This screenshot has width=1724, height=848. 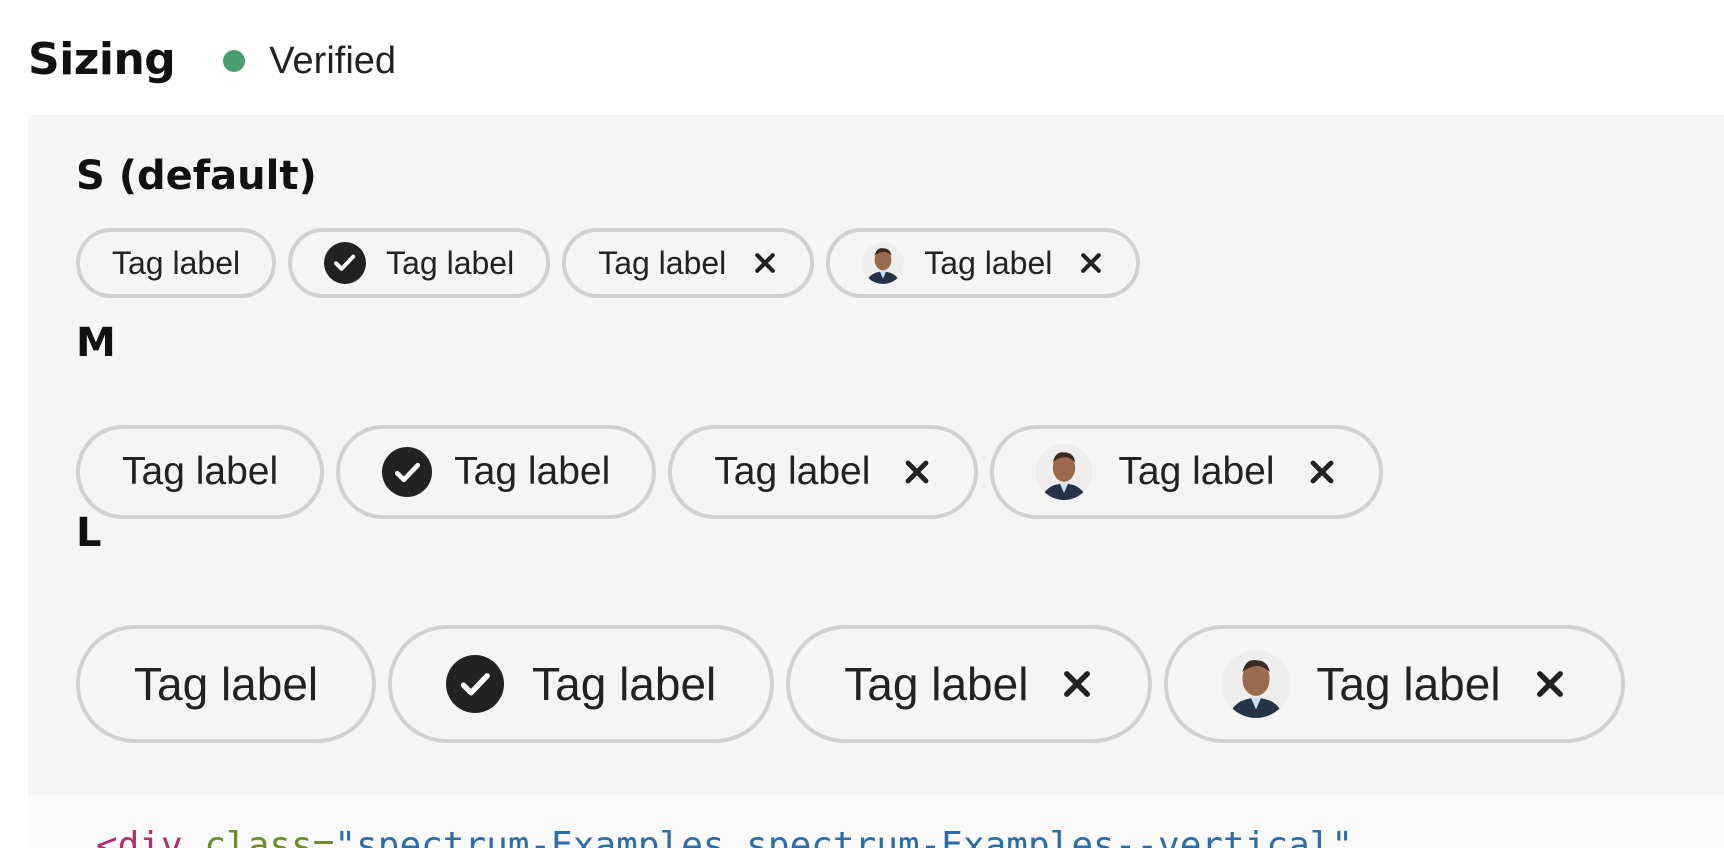 I want to click on size-heading-l: L, so click(x=89, y=533).